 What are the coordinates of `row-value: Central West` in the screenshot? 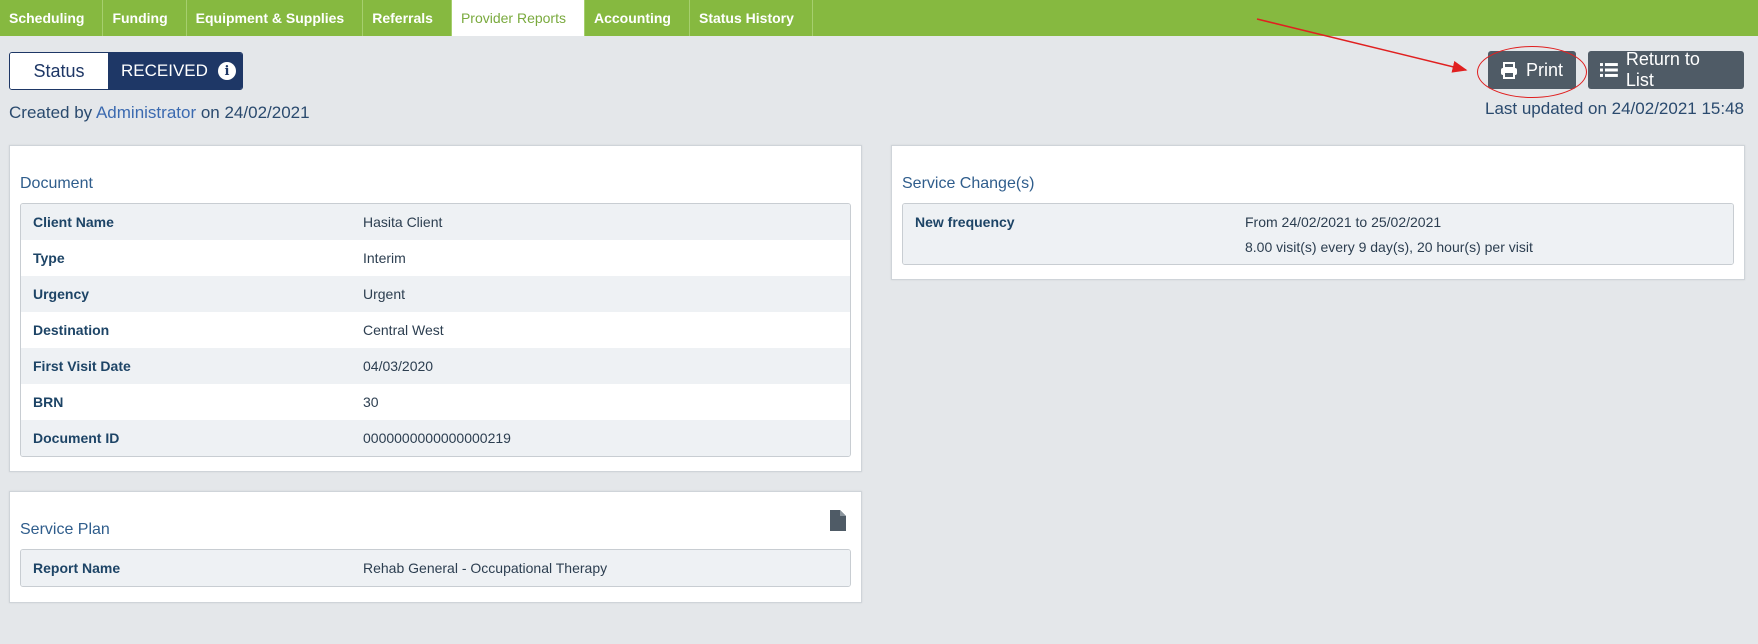 It's located at (403, 330).